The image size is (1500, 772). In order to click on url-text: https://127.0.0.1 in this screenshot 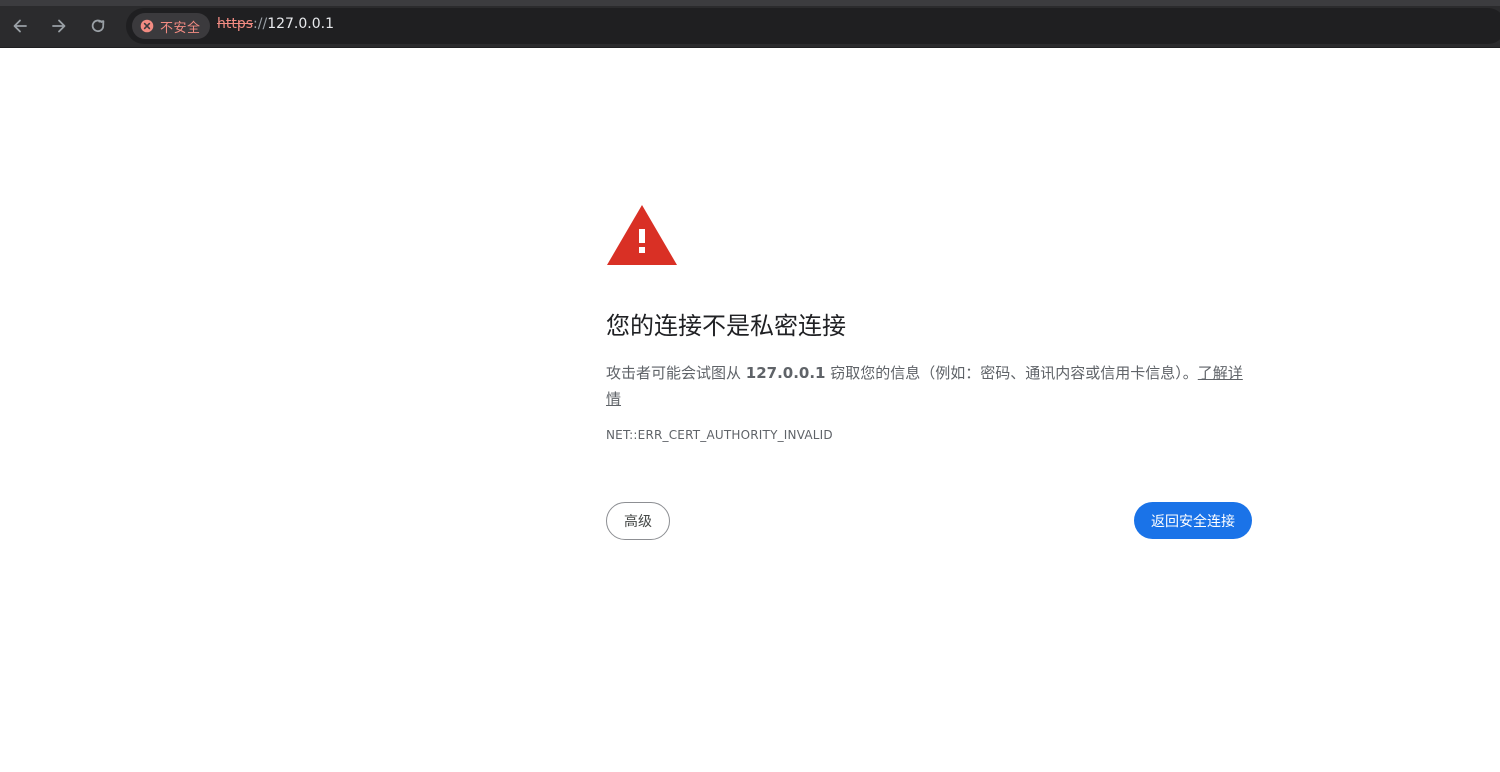, I will do `click(275, 24)`.